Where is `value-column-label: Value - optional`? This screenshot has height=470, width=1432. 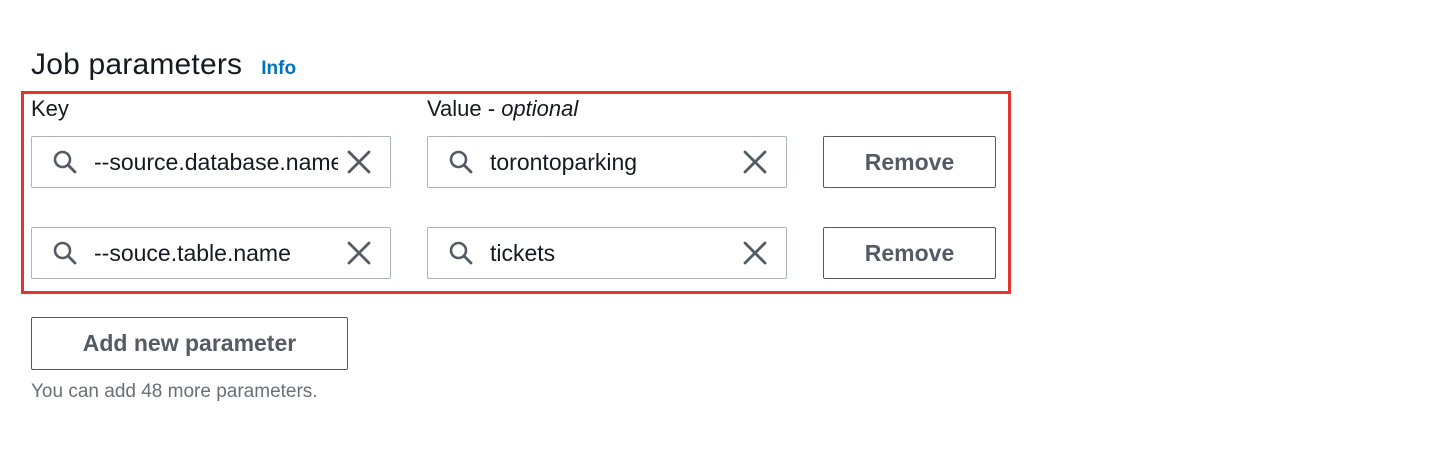 value-column-label: Value - optional is located at coordinates (502, 109).